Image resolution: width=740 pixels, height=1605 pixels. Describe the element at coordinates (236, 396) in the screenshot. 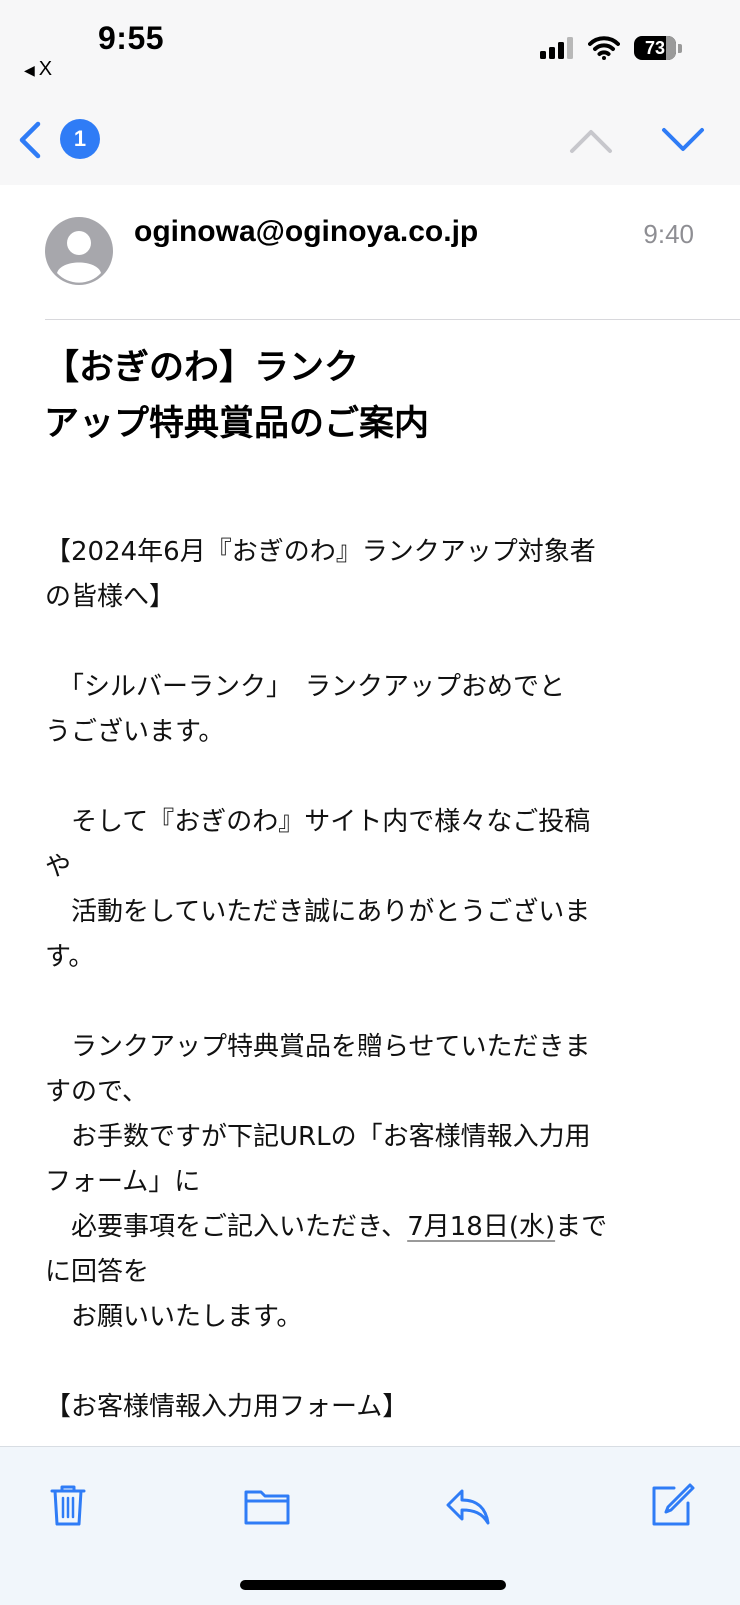

I see `message-subject: 【おぎのわ】ランク アップ特典賞品のご案内` at that location.